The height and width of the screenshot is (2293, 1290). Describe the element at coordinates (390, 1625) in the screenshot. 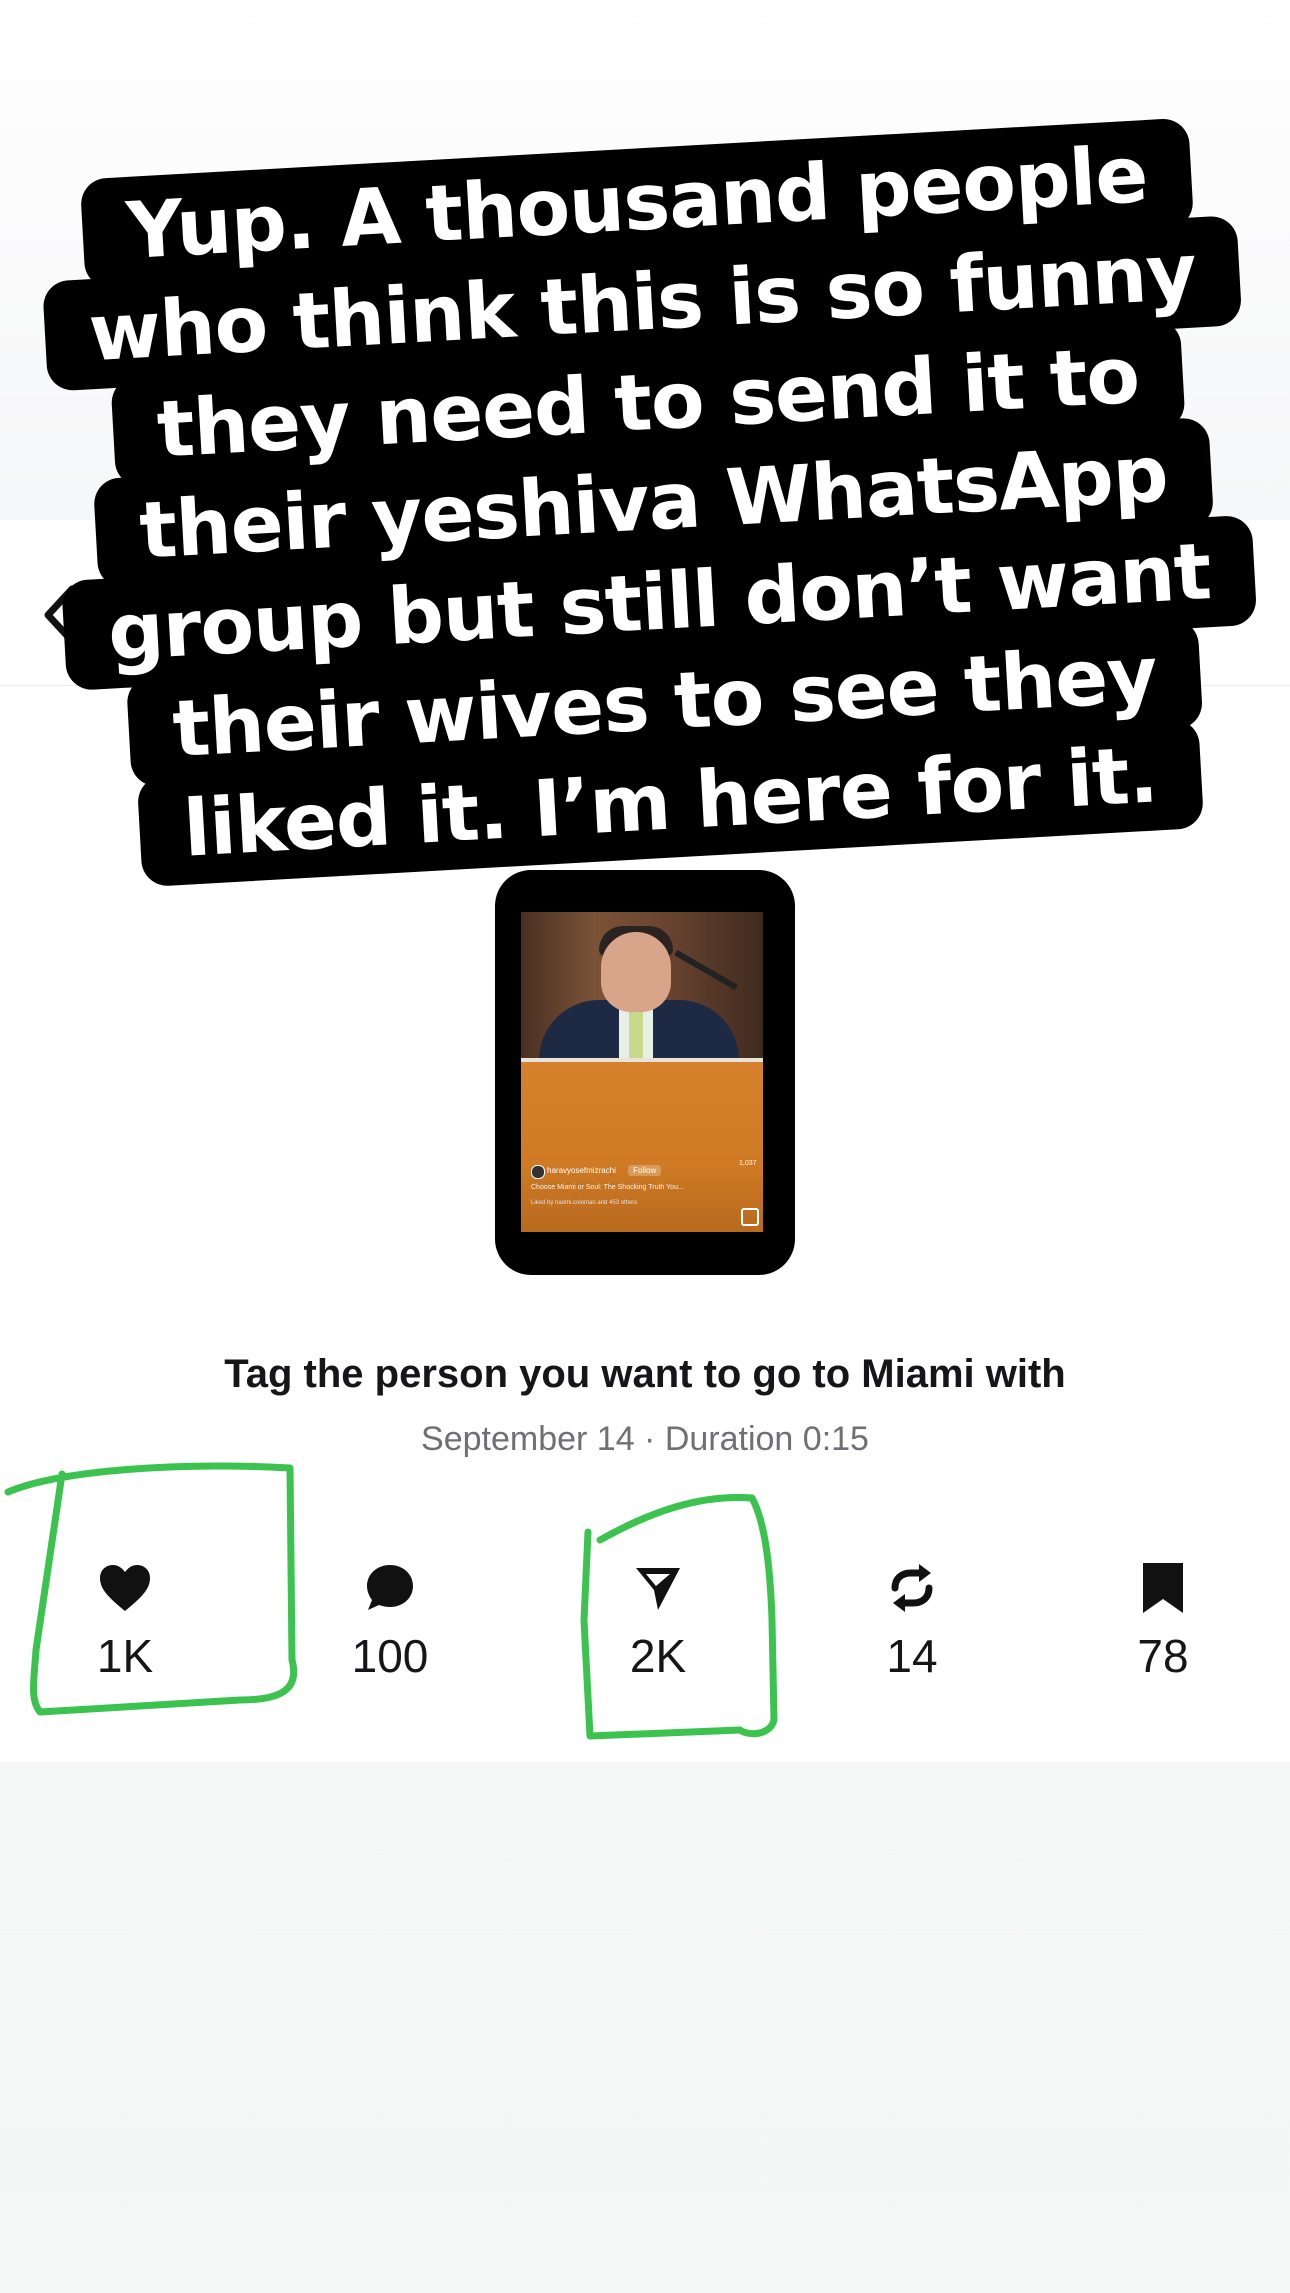

I see `comment-button: 100` at that location.